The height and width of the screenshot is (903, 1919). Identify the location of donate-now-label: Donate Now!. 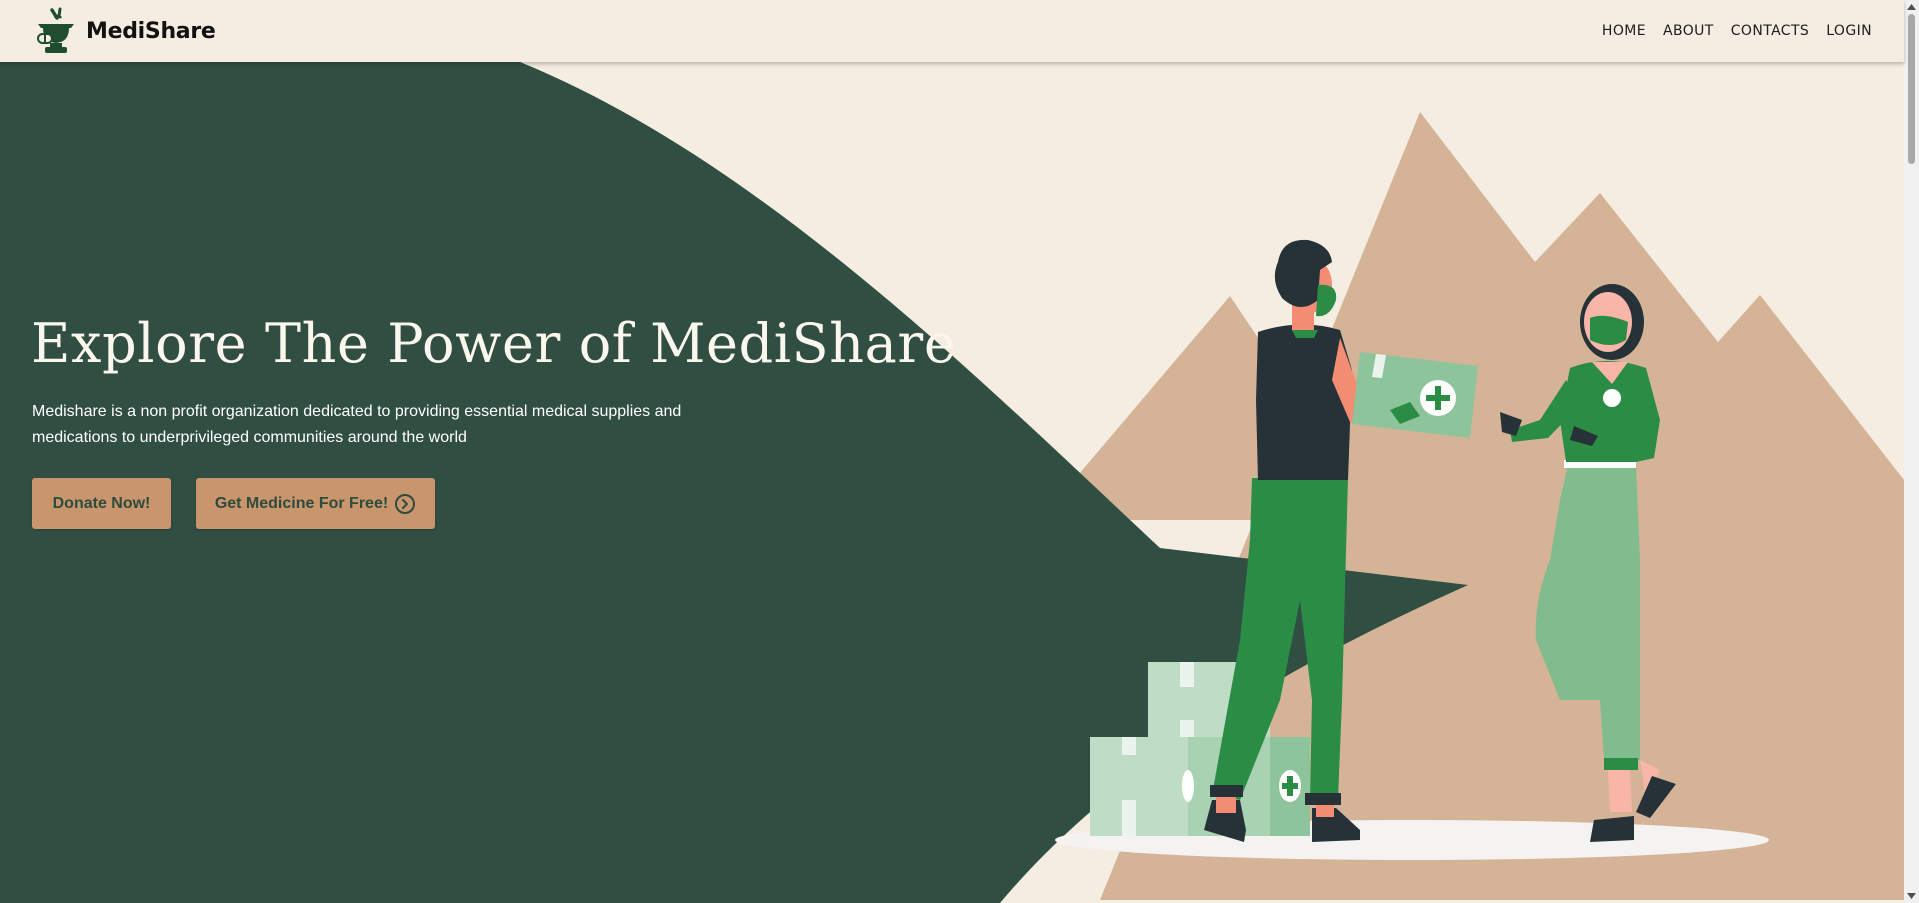
(101, 503).